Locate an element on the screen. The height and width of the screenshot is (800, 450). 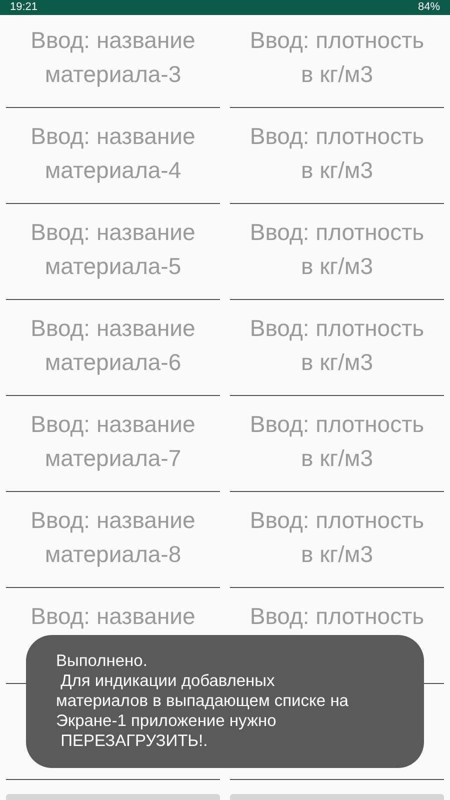
battery-level: 84% is located at coordinates (429, 7).